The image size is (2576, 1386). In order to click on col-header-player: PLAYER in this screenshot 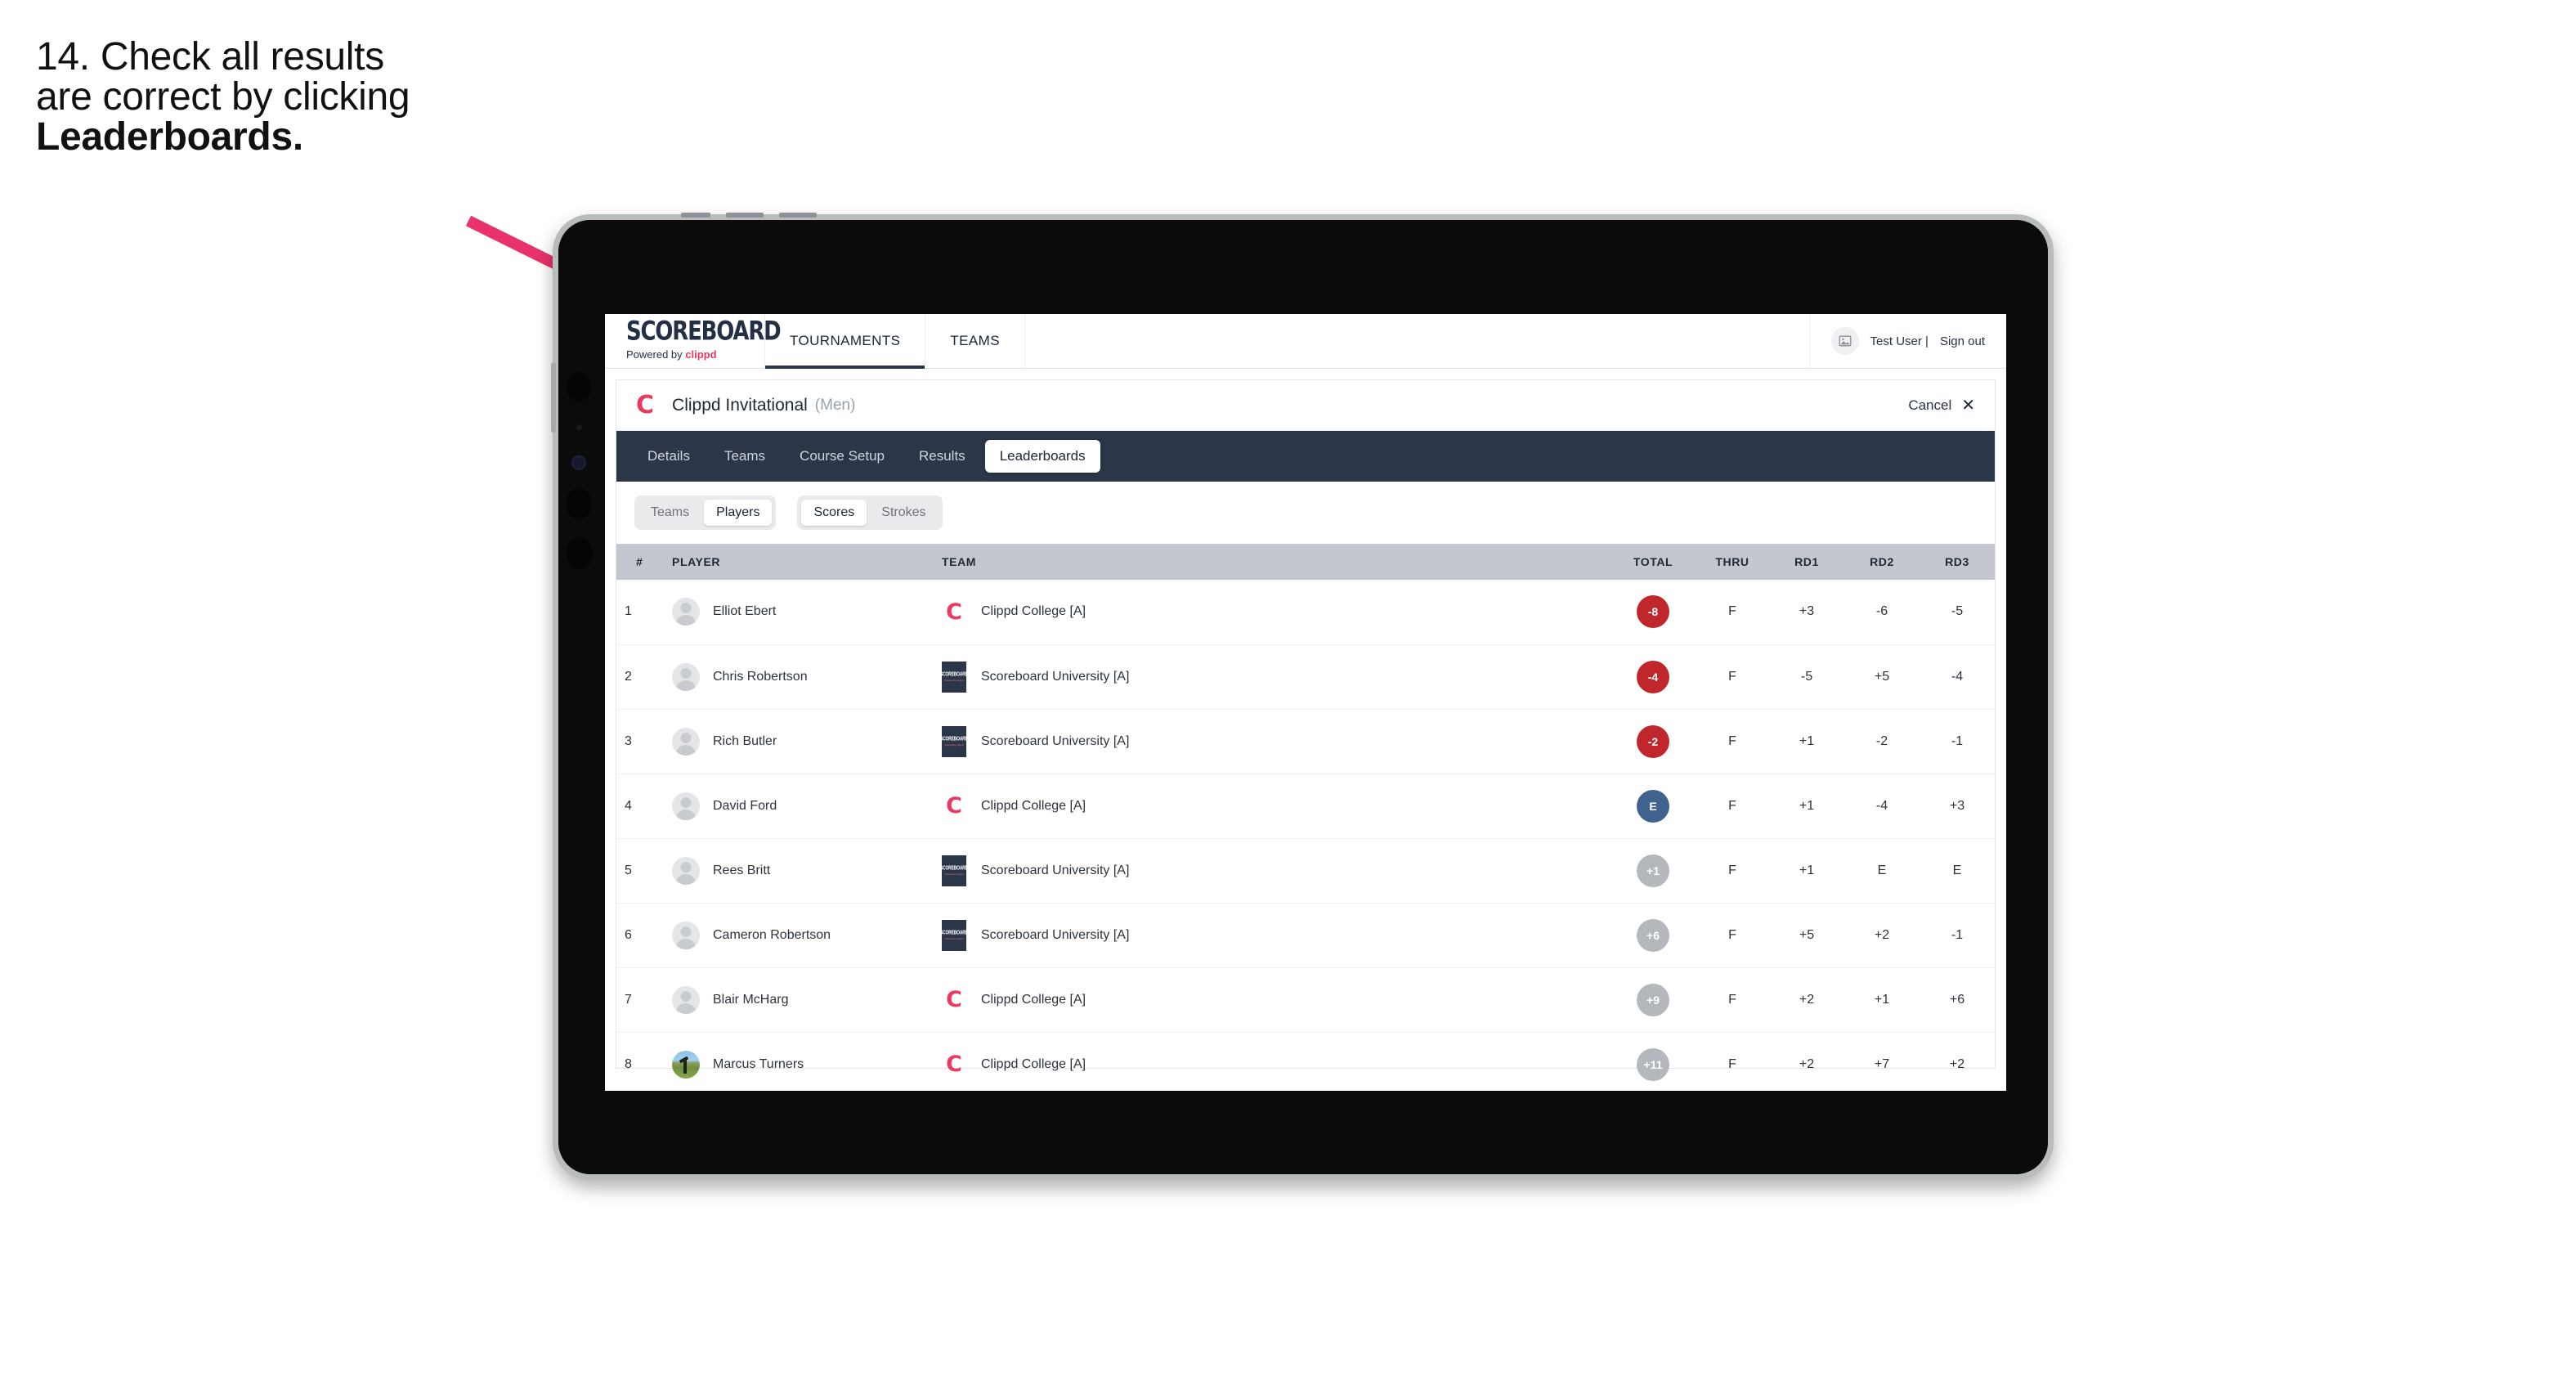, I will do `click(799, 562)`.